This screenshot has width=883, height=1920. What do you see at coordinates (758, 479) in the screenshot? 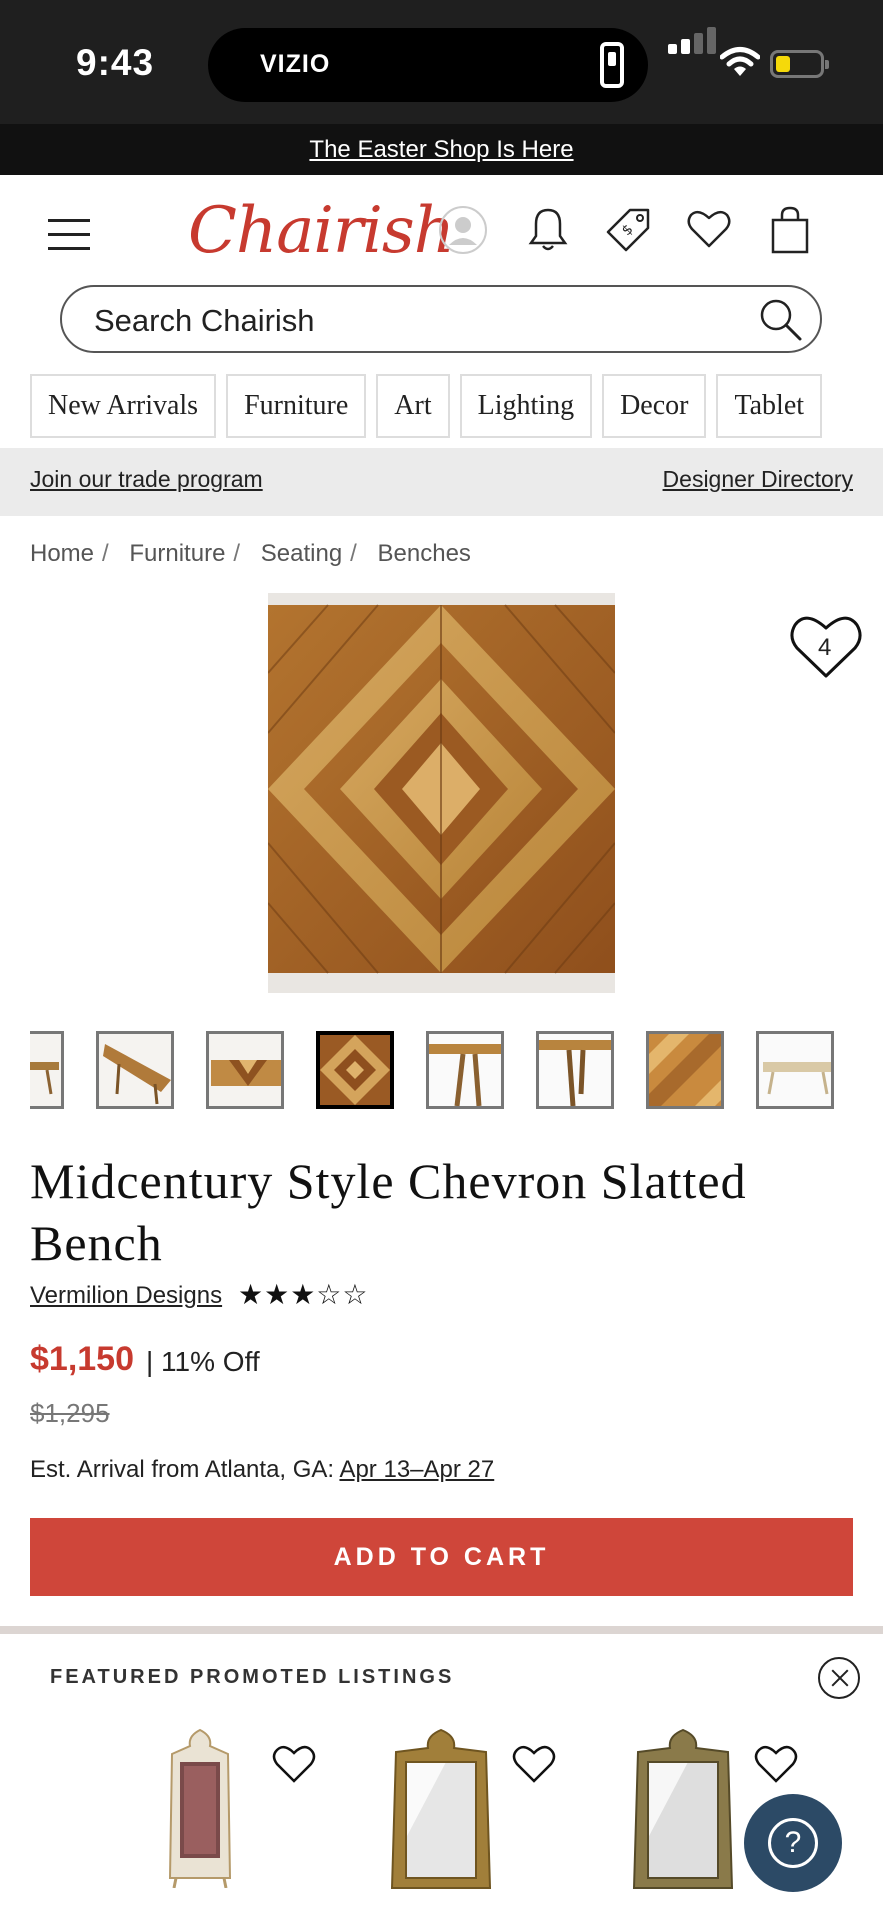
I see `designer-directory-link: Designer Directory` at bounding box center [758, 479].